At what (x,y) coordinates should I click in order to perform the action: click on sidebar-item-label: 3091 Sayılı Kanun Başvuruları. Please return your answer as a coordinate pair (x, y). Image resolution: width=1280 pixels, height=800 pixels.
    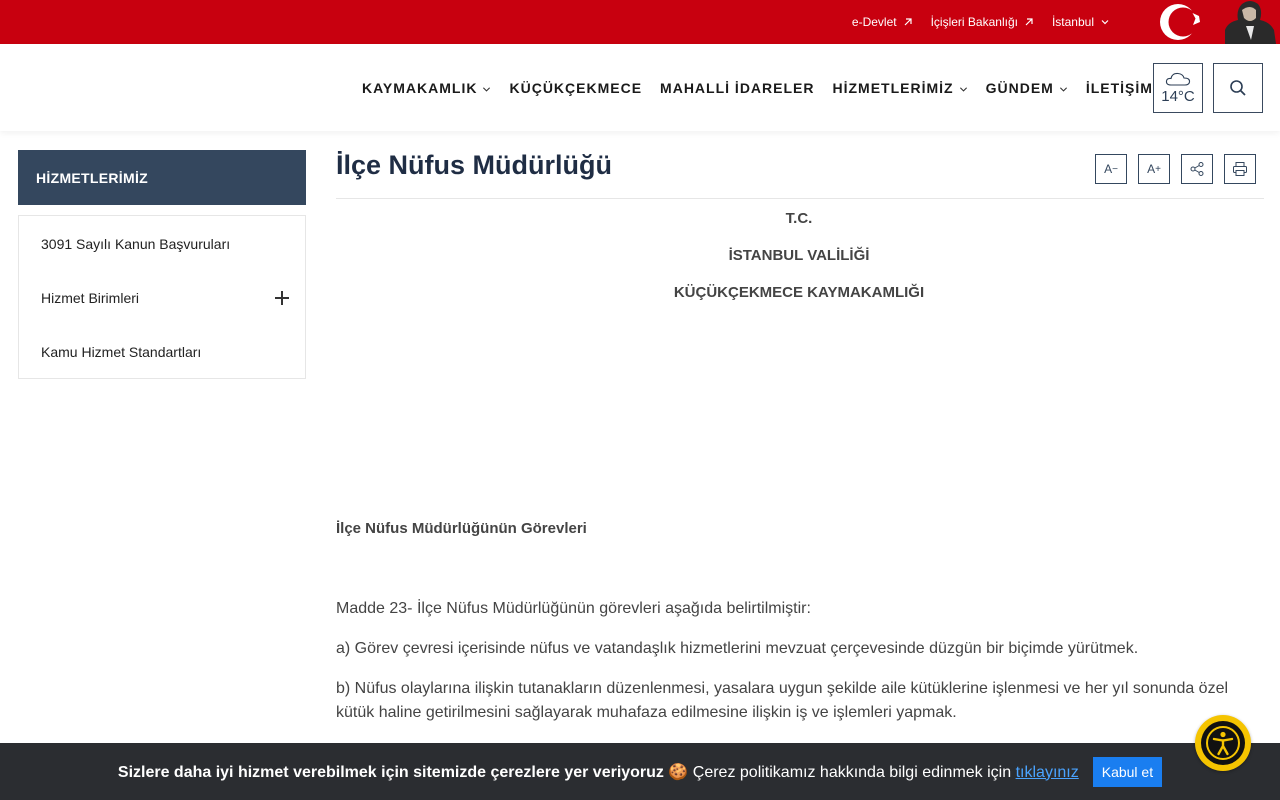
    Looking at the image, I should click on (136, 244).